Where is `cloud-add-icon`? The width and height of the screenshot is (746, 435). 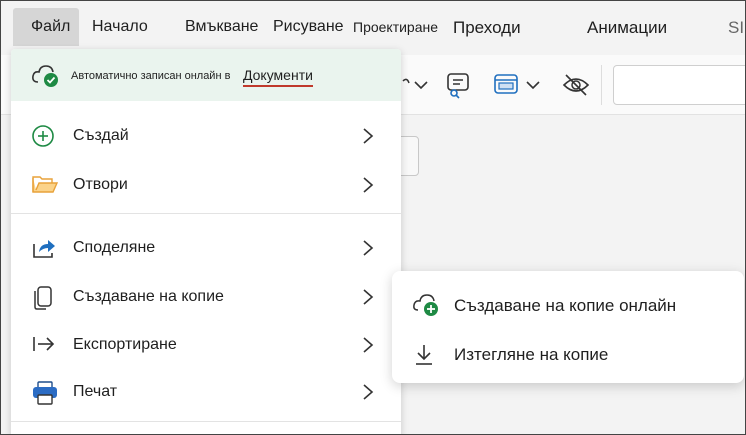
cloud-add-icon is located at coordinates (426, 308).